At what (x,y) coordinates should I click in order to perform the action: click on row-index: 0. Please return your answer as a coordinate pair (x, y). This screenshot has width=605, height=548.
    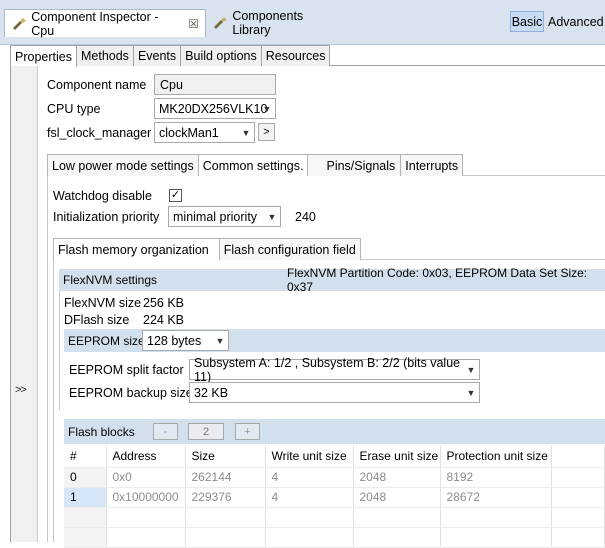
    Looking at the image, I should click on (85, 477).